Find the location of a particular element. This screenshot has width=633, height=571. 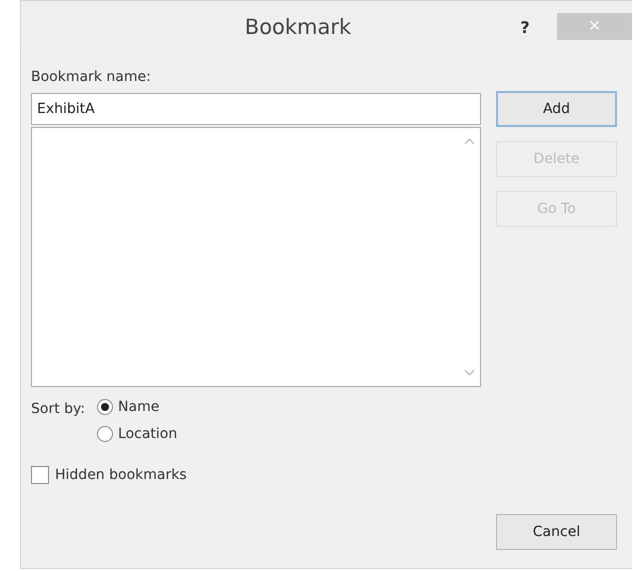

scroll-down-icon is located at coordinates (469, 372).